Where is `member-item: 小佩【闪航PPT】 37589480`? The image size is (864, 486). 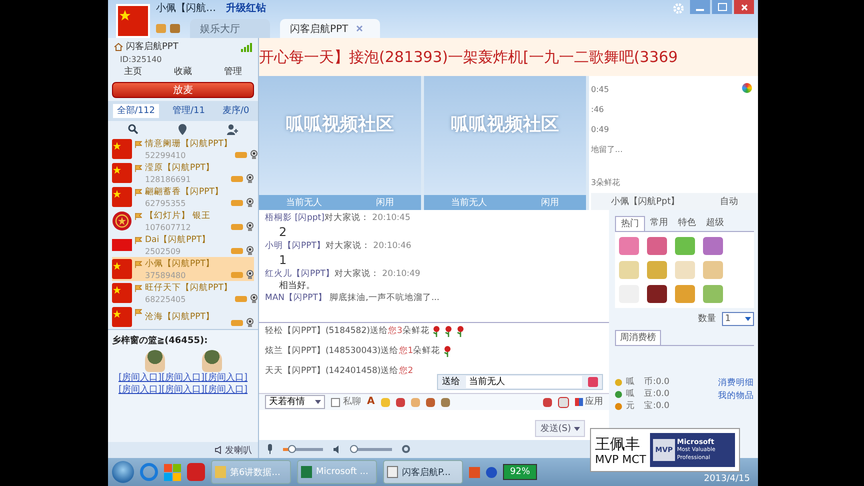
member-item: 小佩【闪航PPT】 37589480 is located at coordinates (183, 269).